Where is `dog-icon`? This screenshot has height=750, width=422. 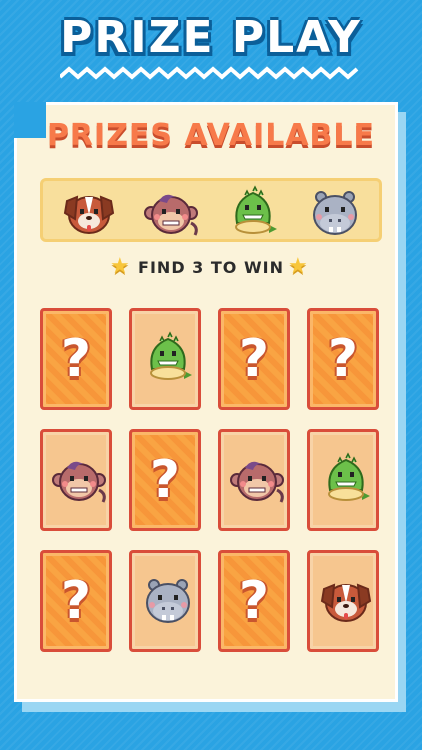 dog-icon is located at coordinates (346, 602).